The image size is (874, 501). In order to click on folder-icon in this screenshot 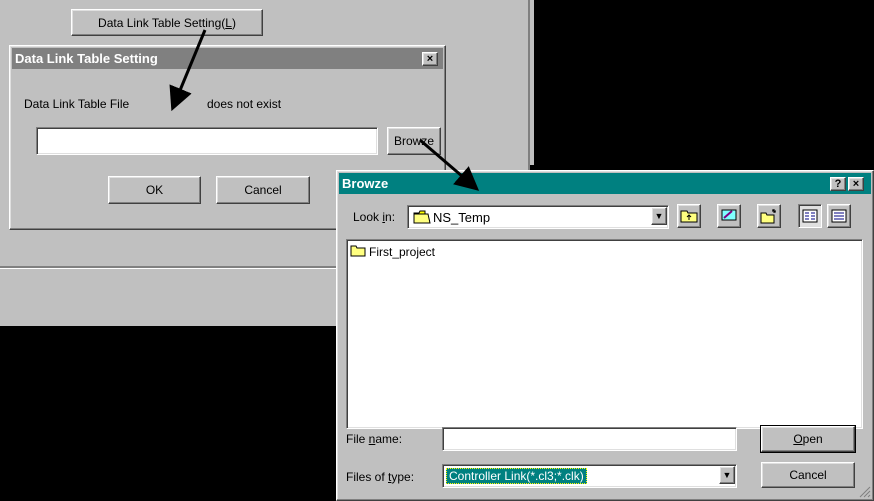, I will do `click(358, 252)`.